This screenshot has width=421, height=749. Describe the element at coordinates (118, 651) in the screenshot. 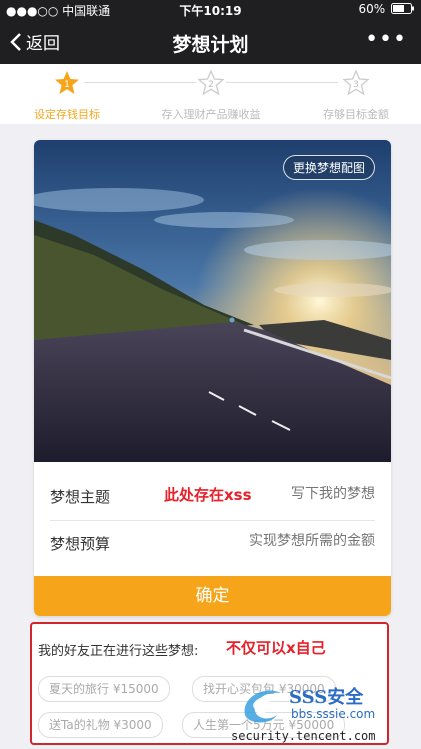

I see `friends-title: 我的好友正在进行这些梦想:` at that location.